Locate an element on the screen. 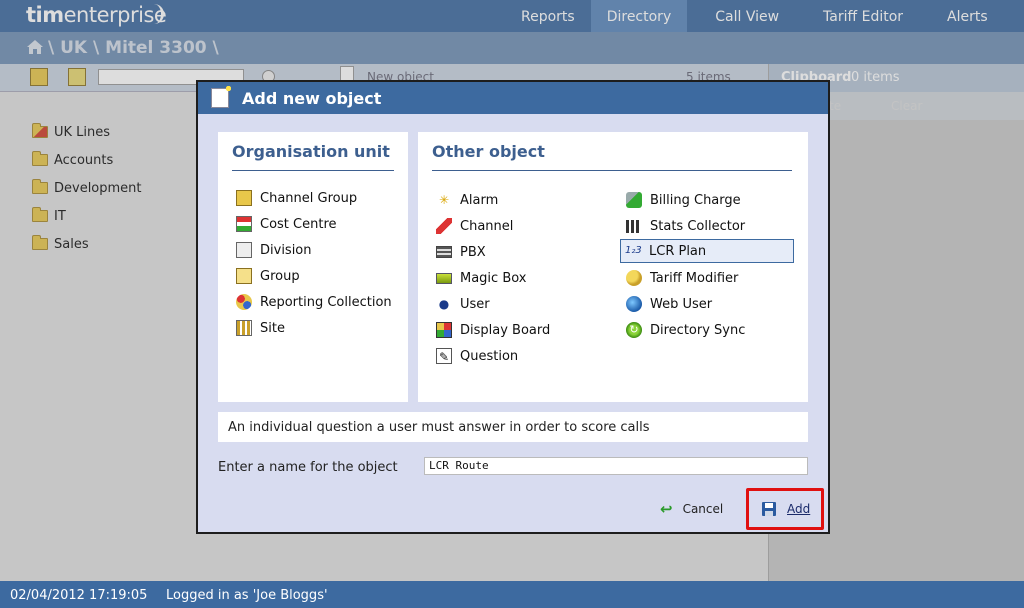 Image resolution: width=1024 pixels, height=608 pixels. object-channel-group: Channel Group is located at coordinates (294, 198).